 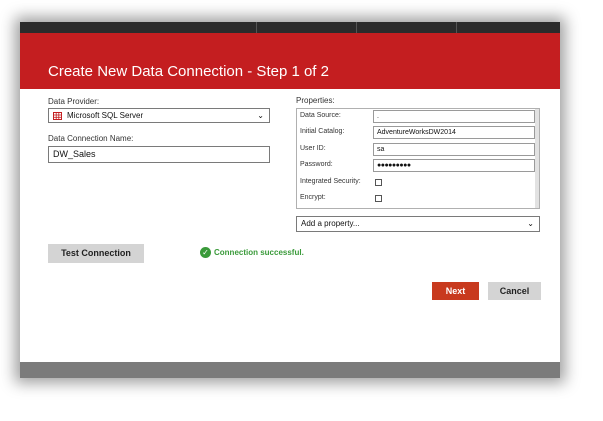 What do you see at coordinates (322, 131) in the screenshot?
I see `property-label: Initial Catalog:` at bounding box center [322, 131].